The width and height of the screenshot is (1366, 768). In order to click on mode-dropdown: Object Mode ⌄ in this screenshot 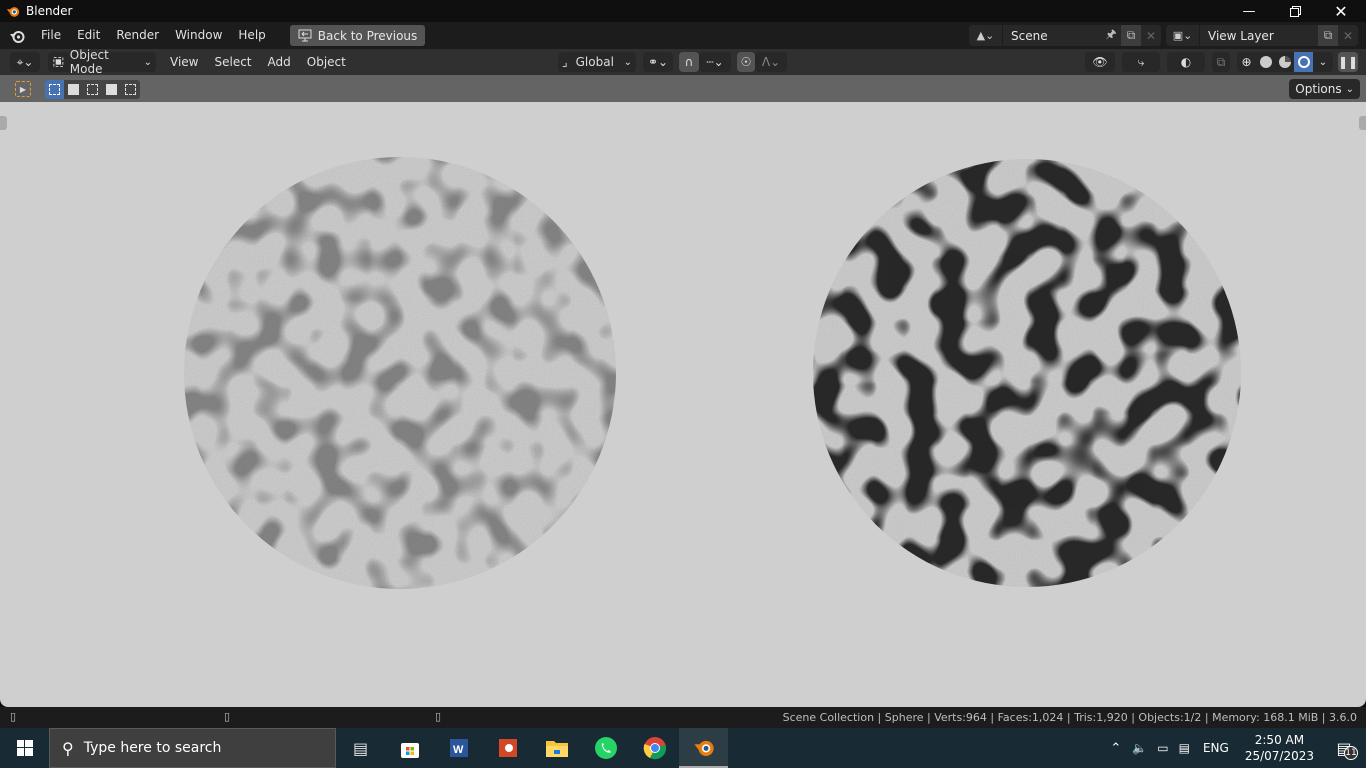, I will do `click(102, 62)`.